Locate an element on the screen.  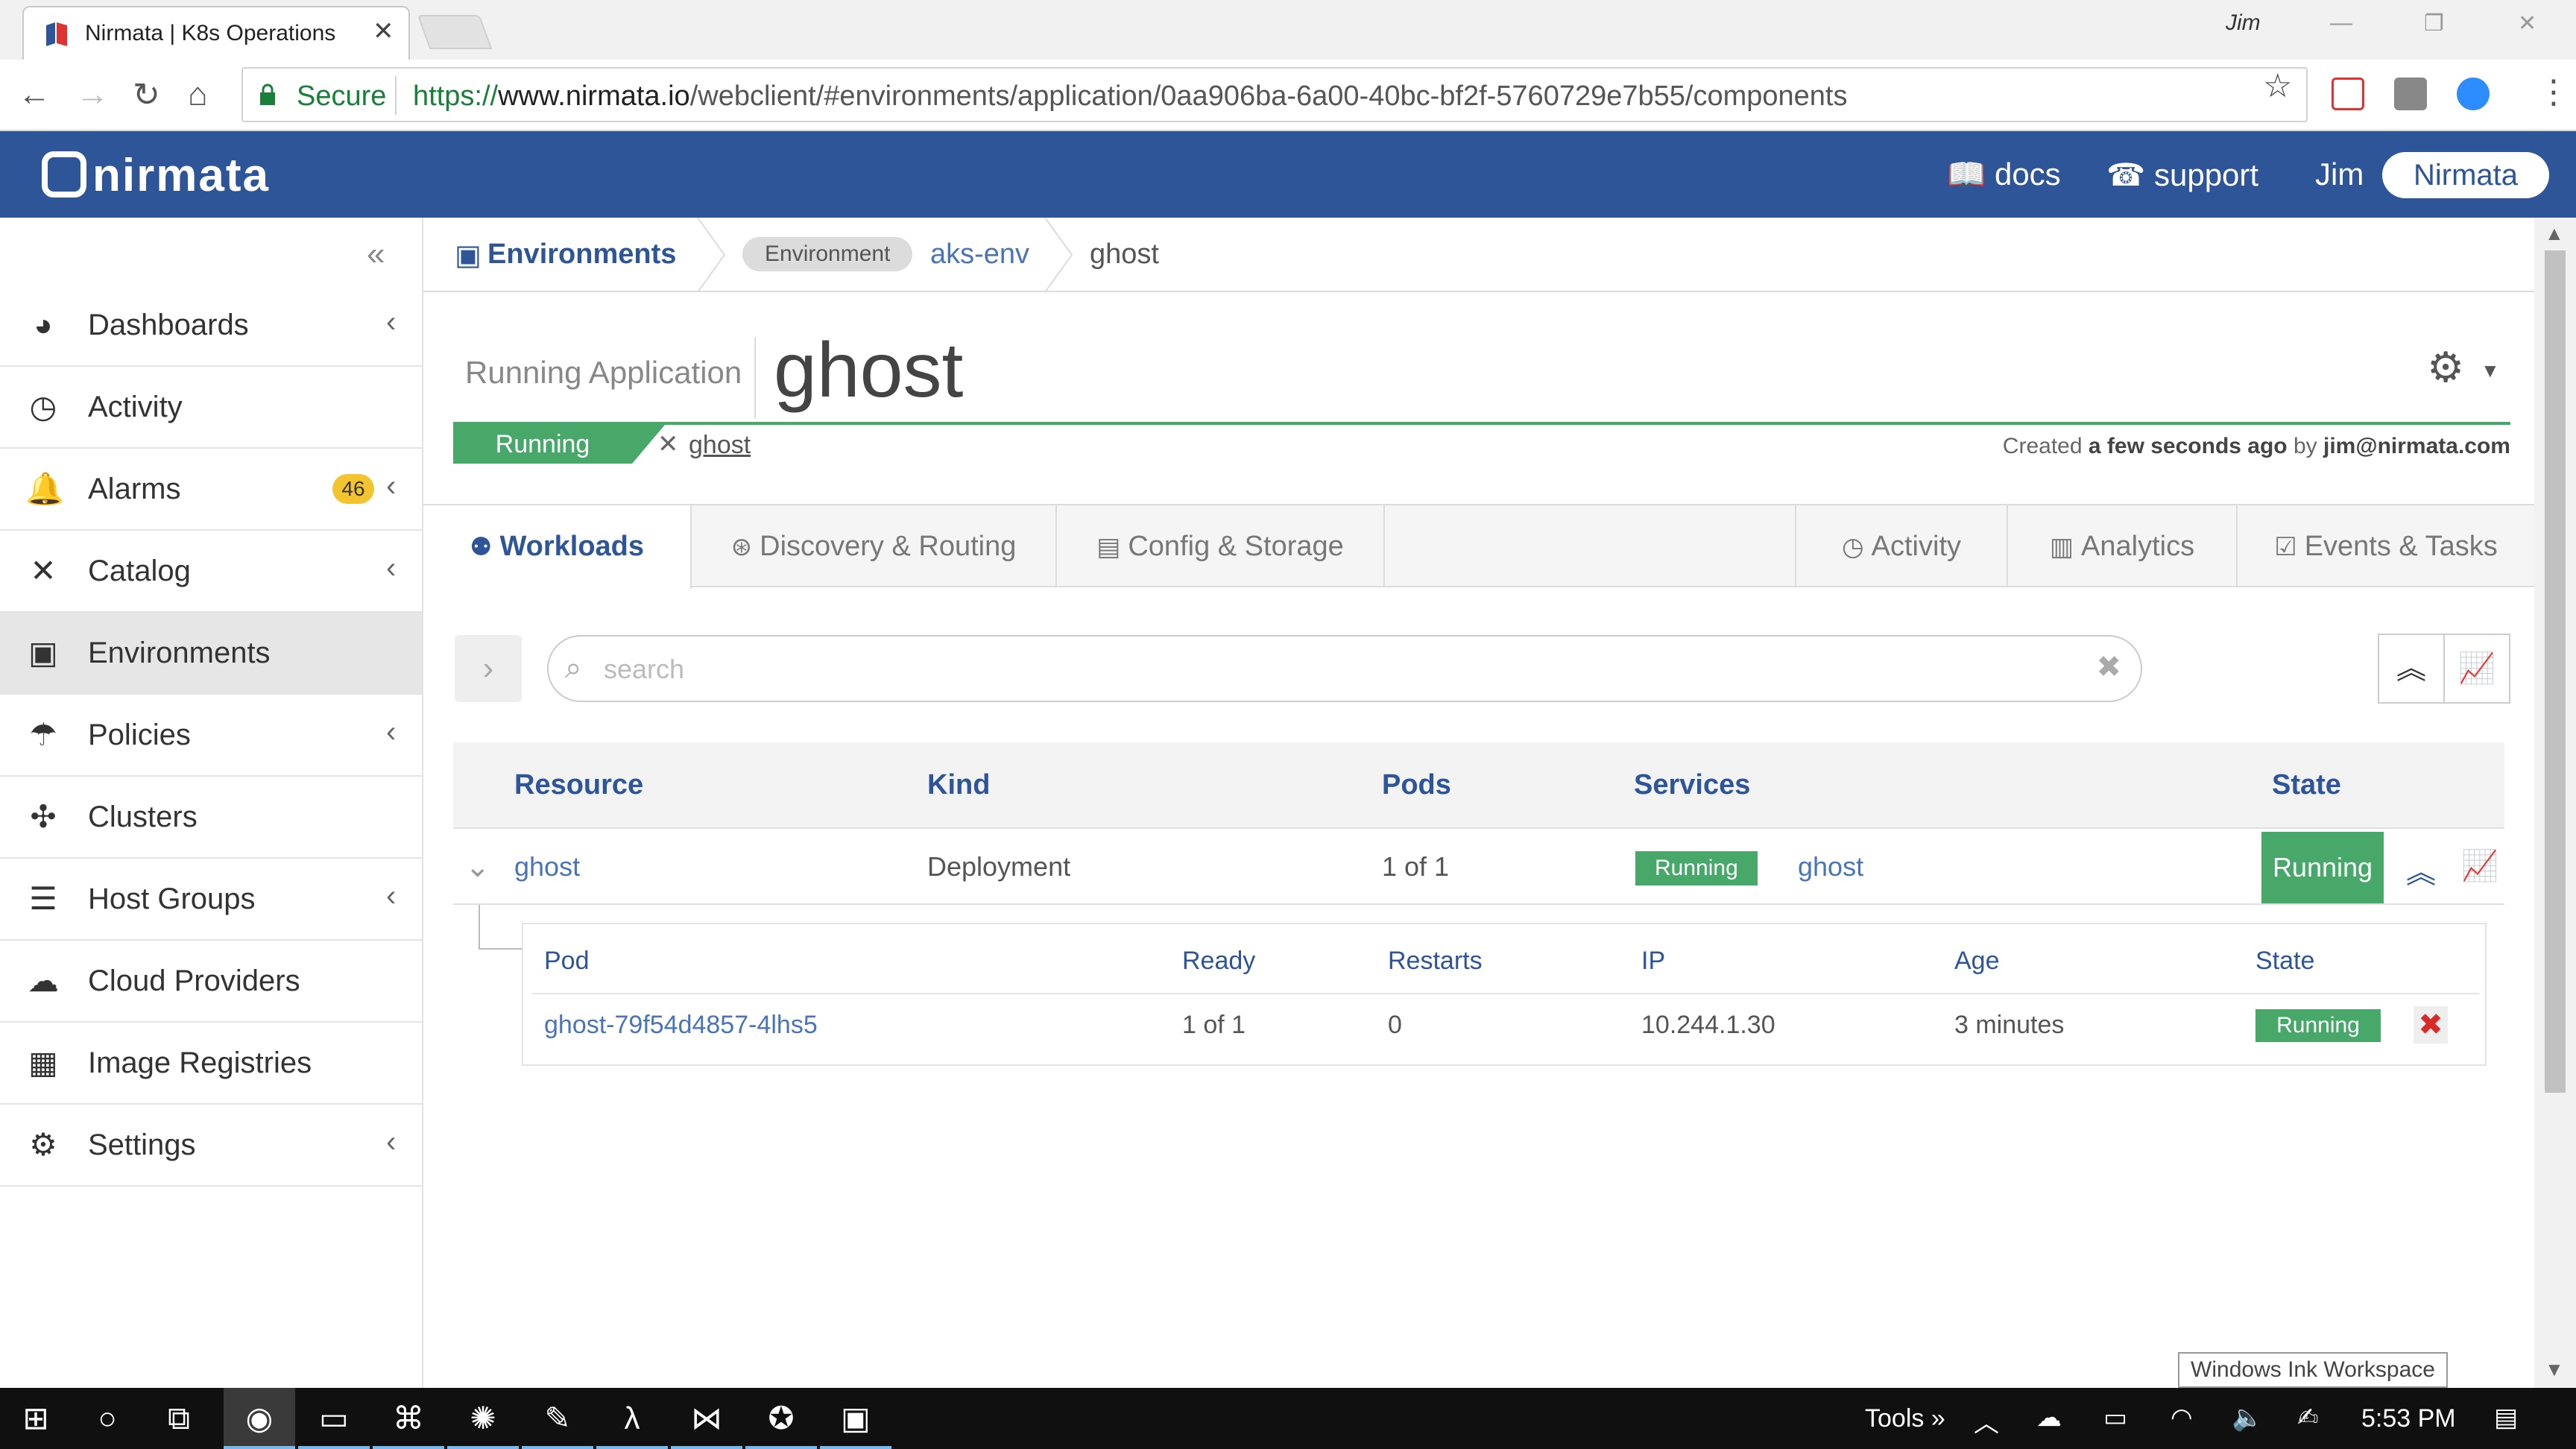
collapse-sidebar-icon: « is located at coordinates (376, 255).